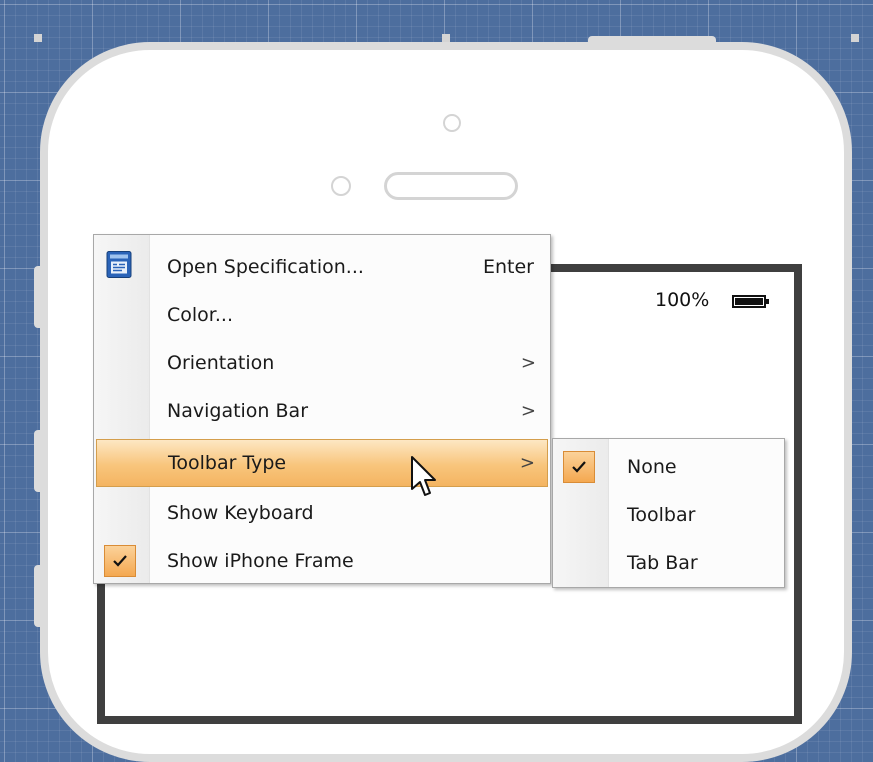  I want to click on menu-item-show-iphone-frame: Show iPhone Frame, so click(322, 561).